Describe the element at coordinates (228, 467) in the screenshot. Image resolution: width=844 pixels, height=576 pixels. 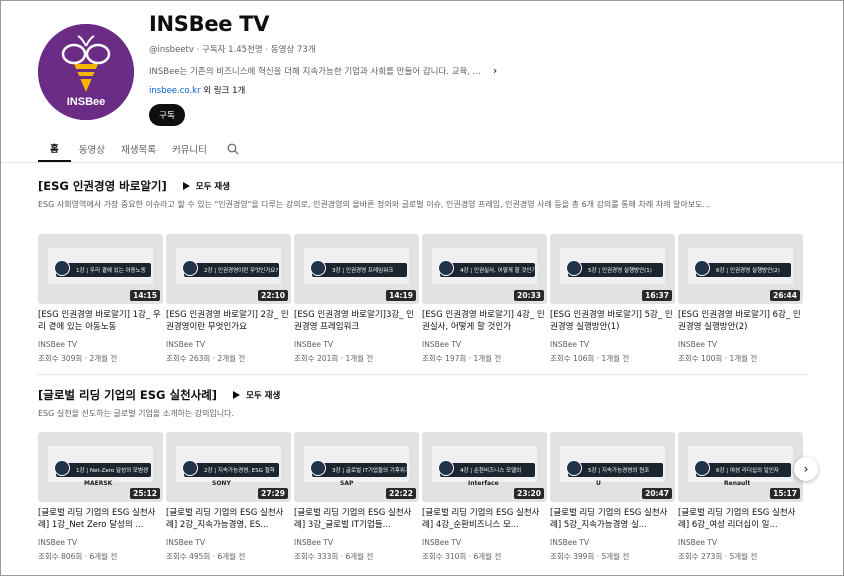
I see `video-thumbnail: 2강 | 지속가능경영, ESG 철학 SONY 27:29` at that location.